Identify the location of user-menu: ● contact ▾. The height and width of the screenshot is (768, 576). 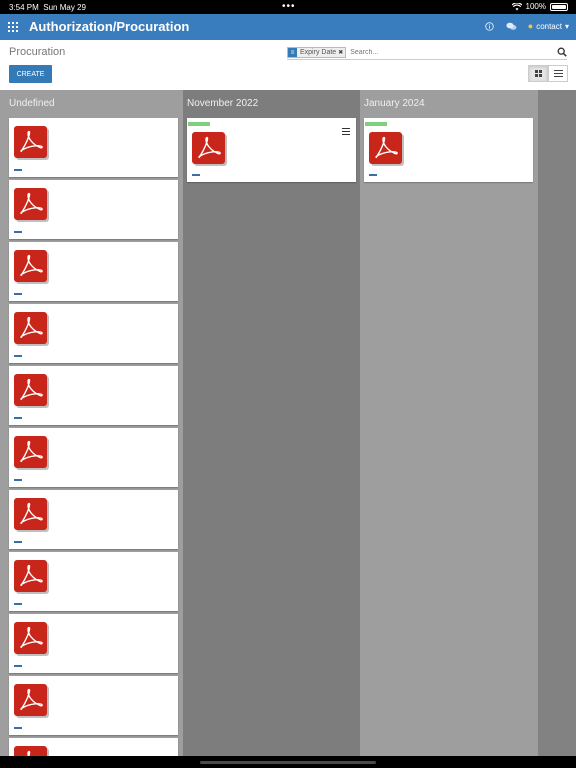
(548, 26).